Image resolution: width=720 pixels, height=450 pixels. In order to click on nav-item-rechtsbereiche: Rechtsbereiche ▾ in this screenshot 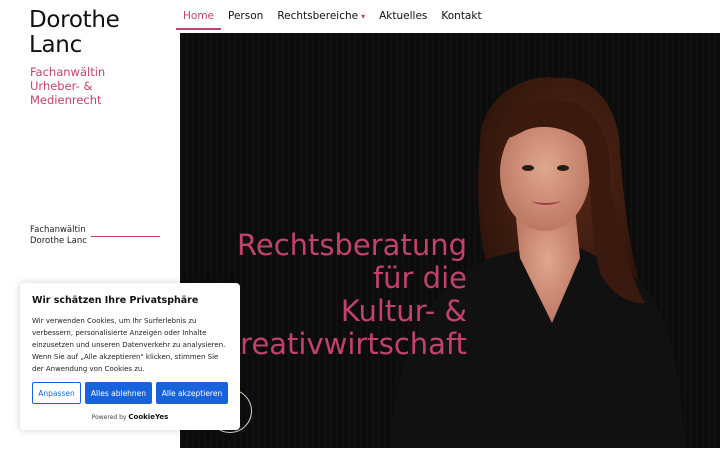, I will do `click(321, 15)`.